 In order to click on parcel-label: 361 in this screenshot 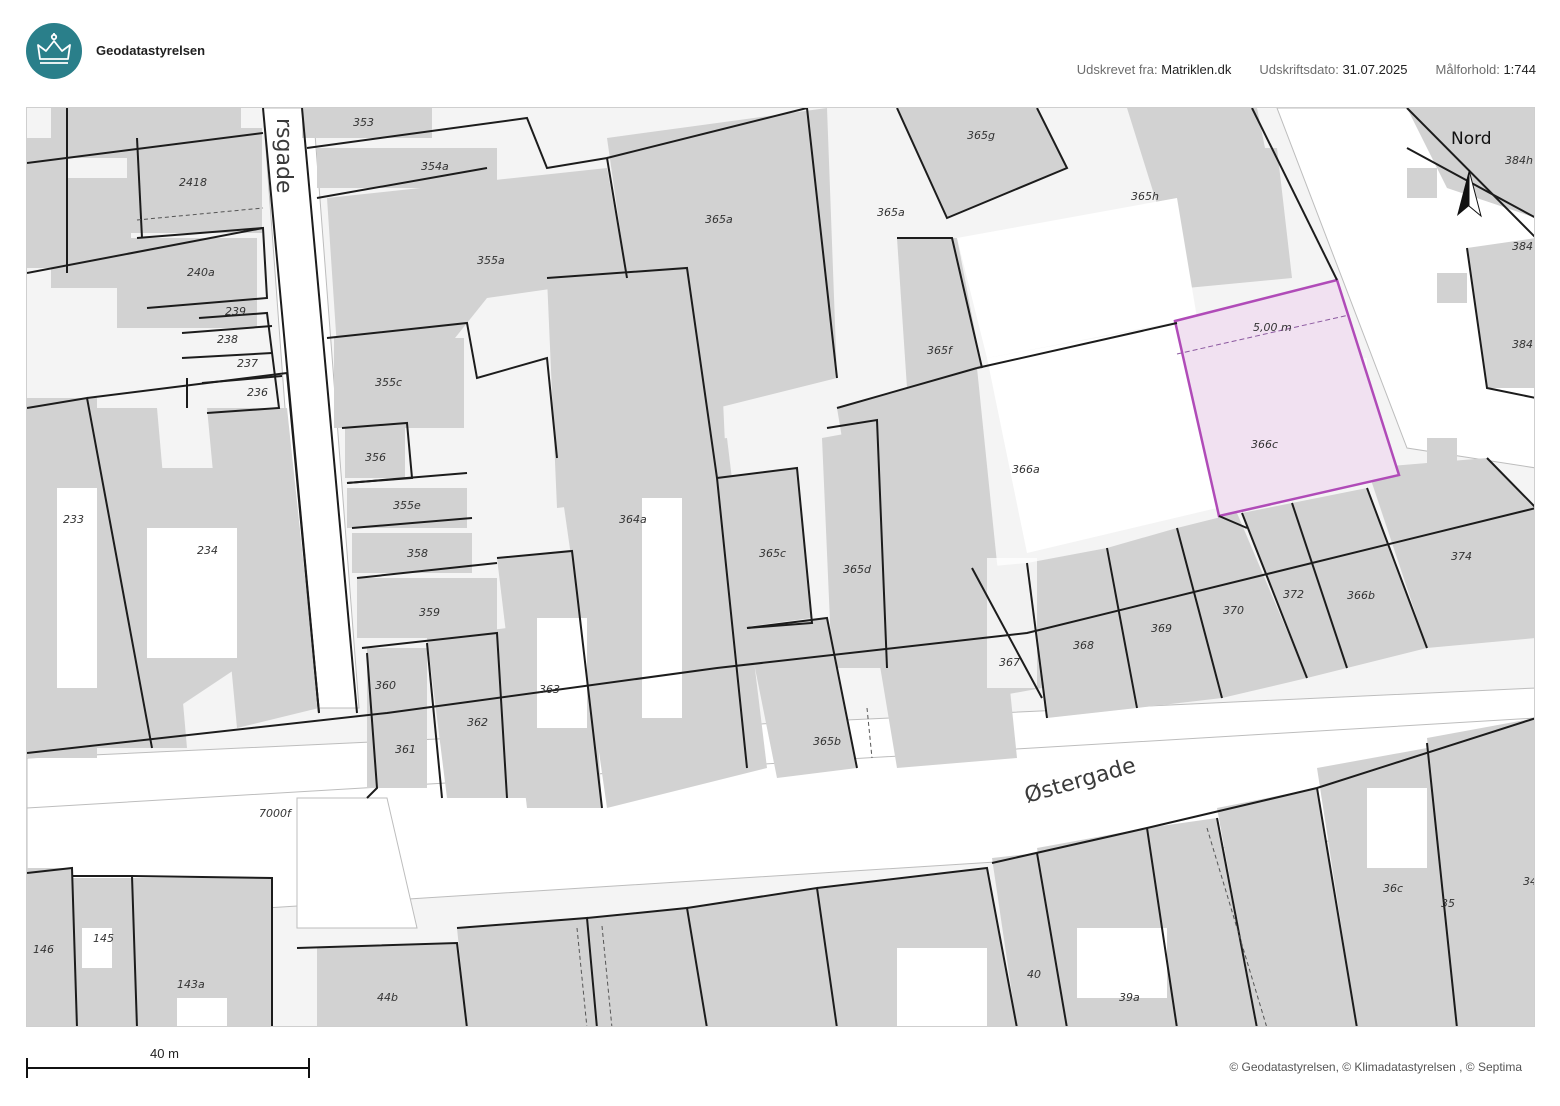, I will do `click(405, 749)`.